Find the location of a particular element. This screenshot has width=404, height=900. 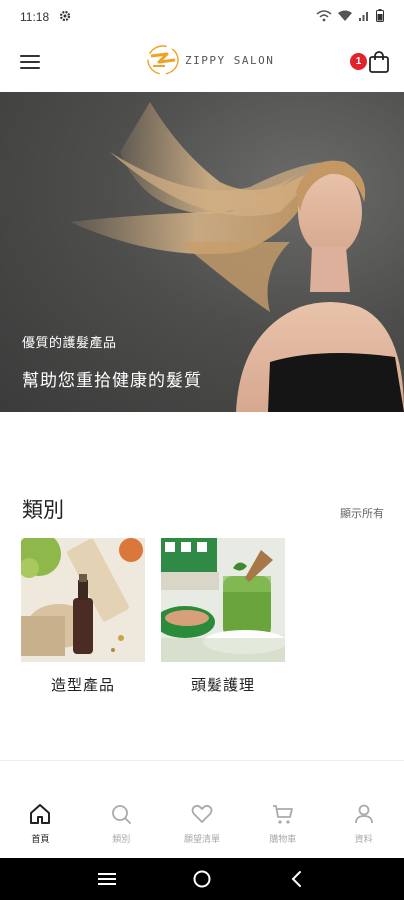

menu-icon is located at coordinates (30, 62).